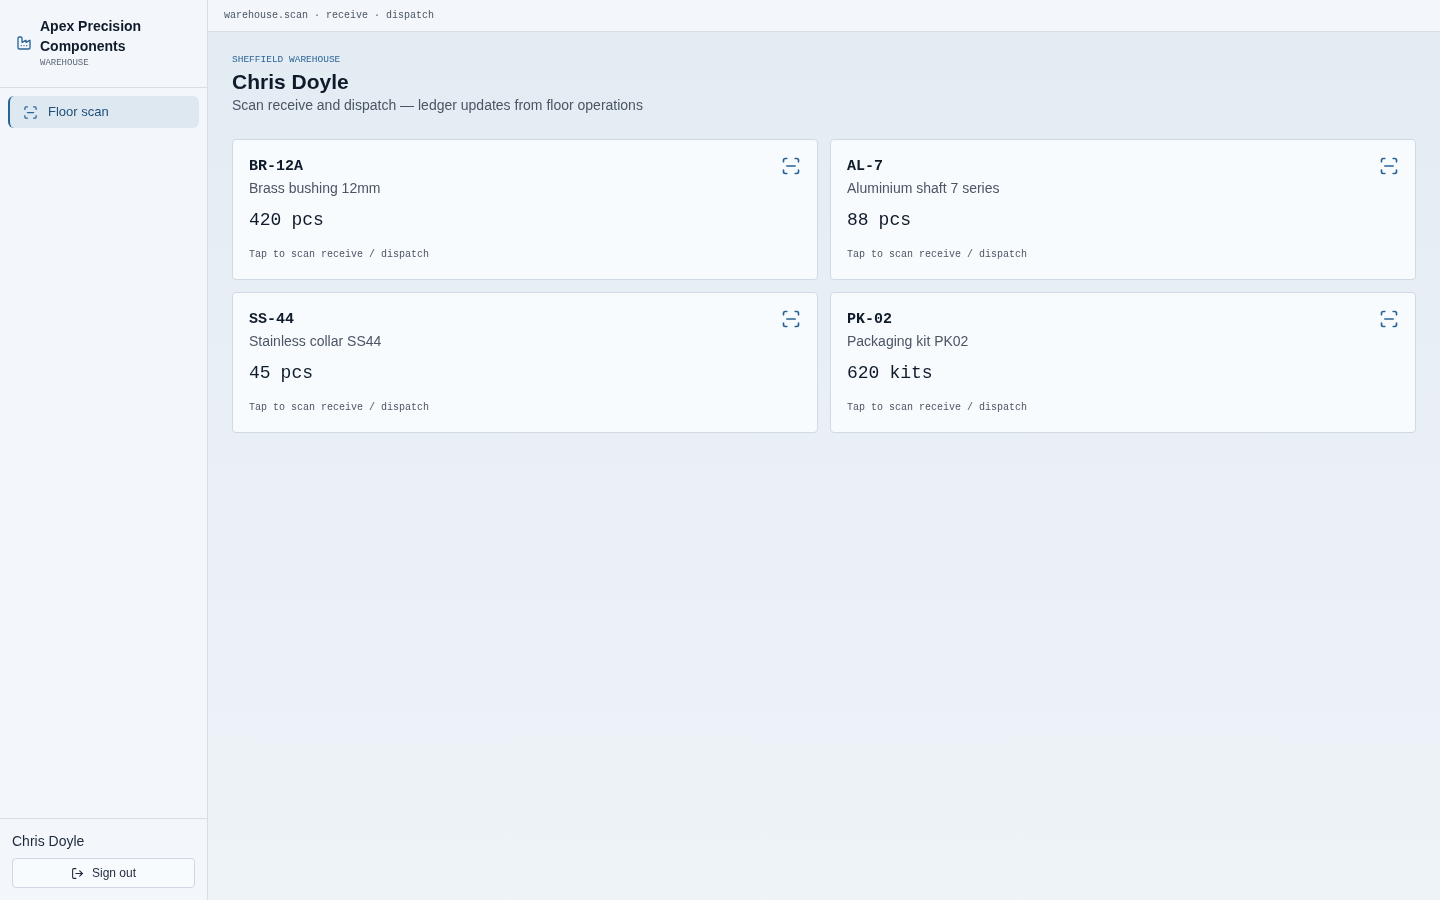 The height and width of the screenshot is (900, 1440). Describe the element at coordinates (911, 373) in the screenshot. I see `item-unit: kits` at that location.